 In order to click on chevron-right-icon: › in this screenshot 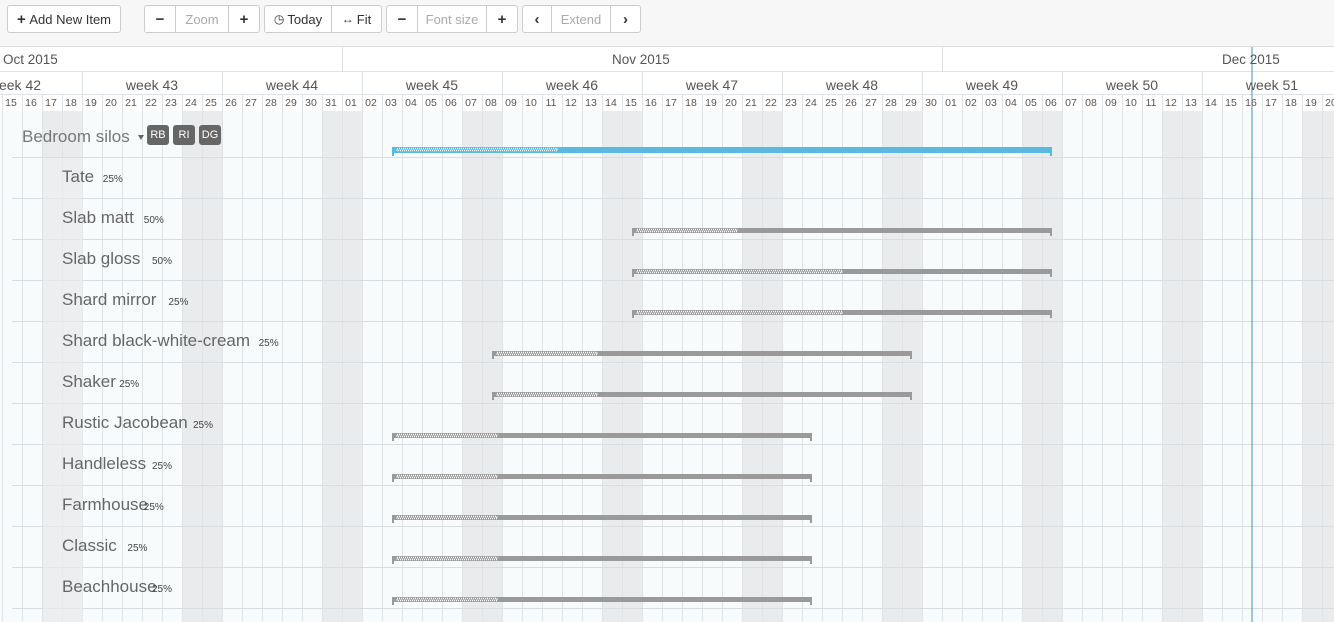, I will do `click(625, 19)`.